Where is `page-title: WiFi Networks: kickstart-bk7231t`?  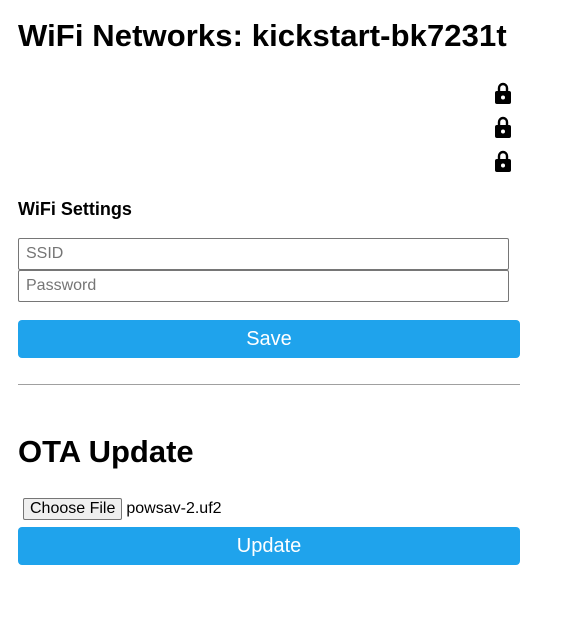 page-title: WiFi Networks: kickstart-bk7231t is located at coordinates (262, 35).